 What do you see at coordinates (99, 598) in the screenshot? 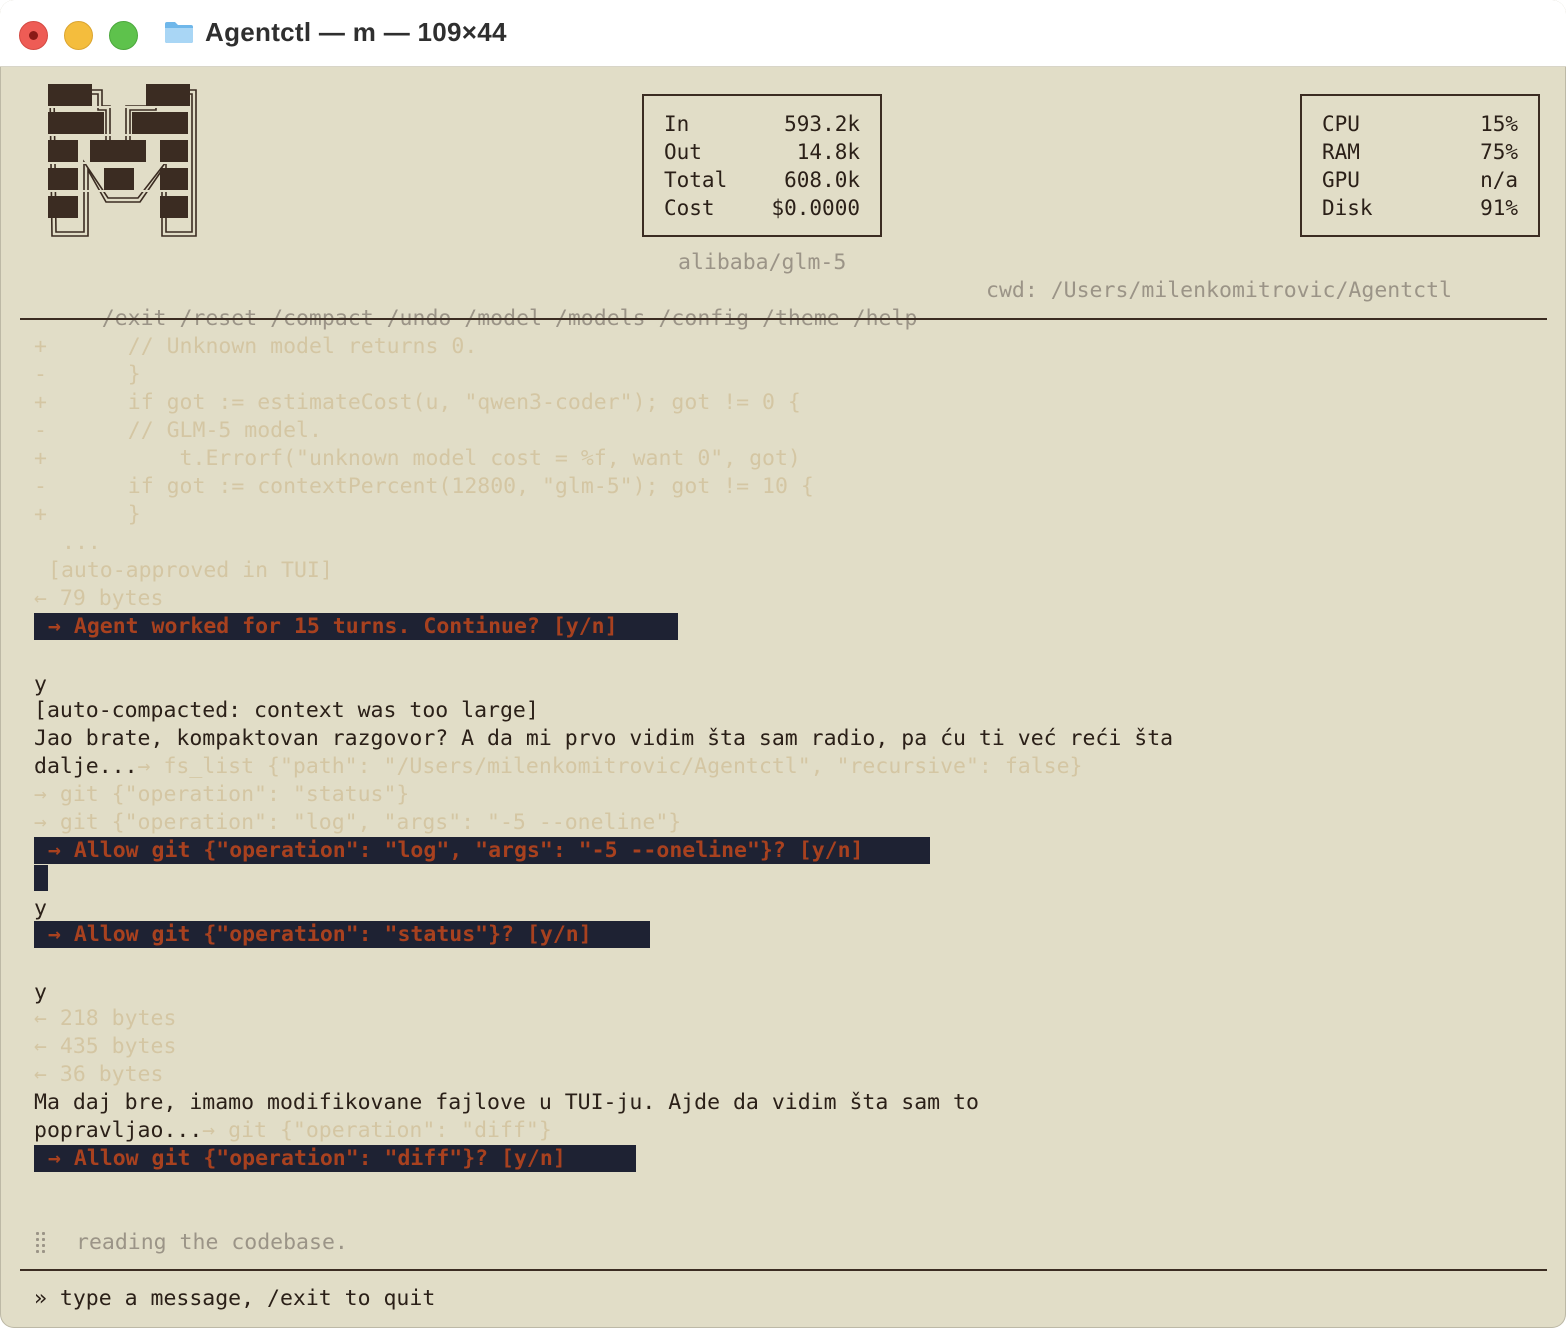
I see `tool-result-bytes: ← 79 bytes` at bounding box center [99, 598].